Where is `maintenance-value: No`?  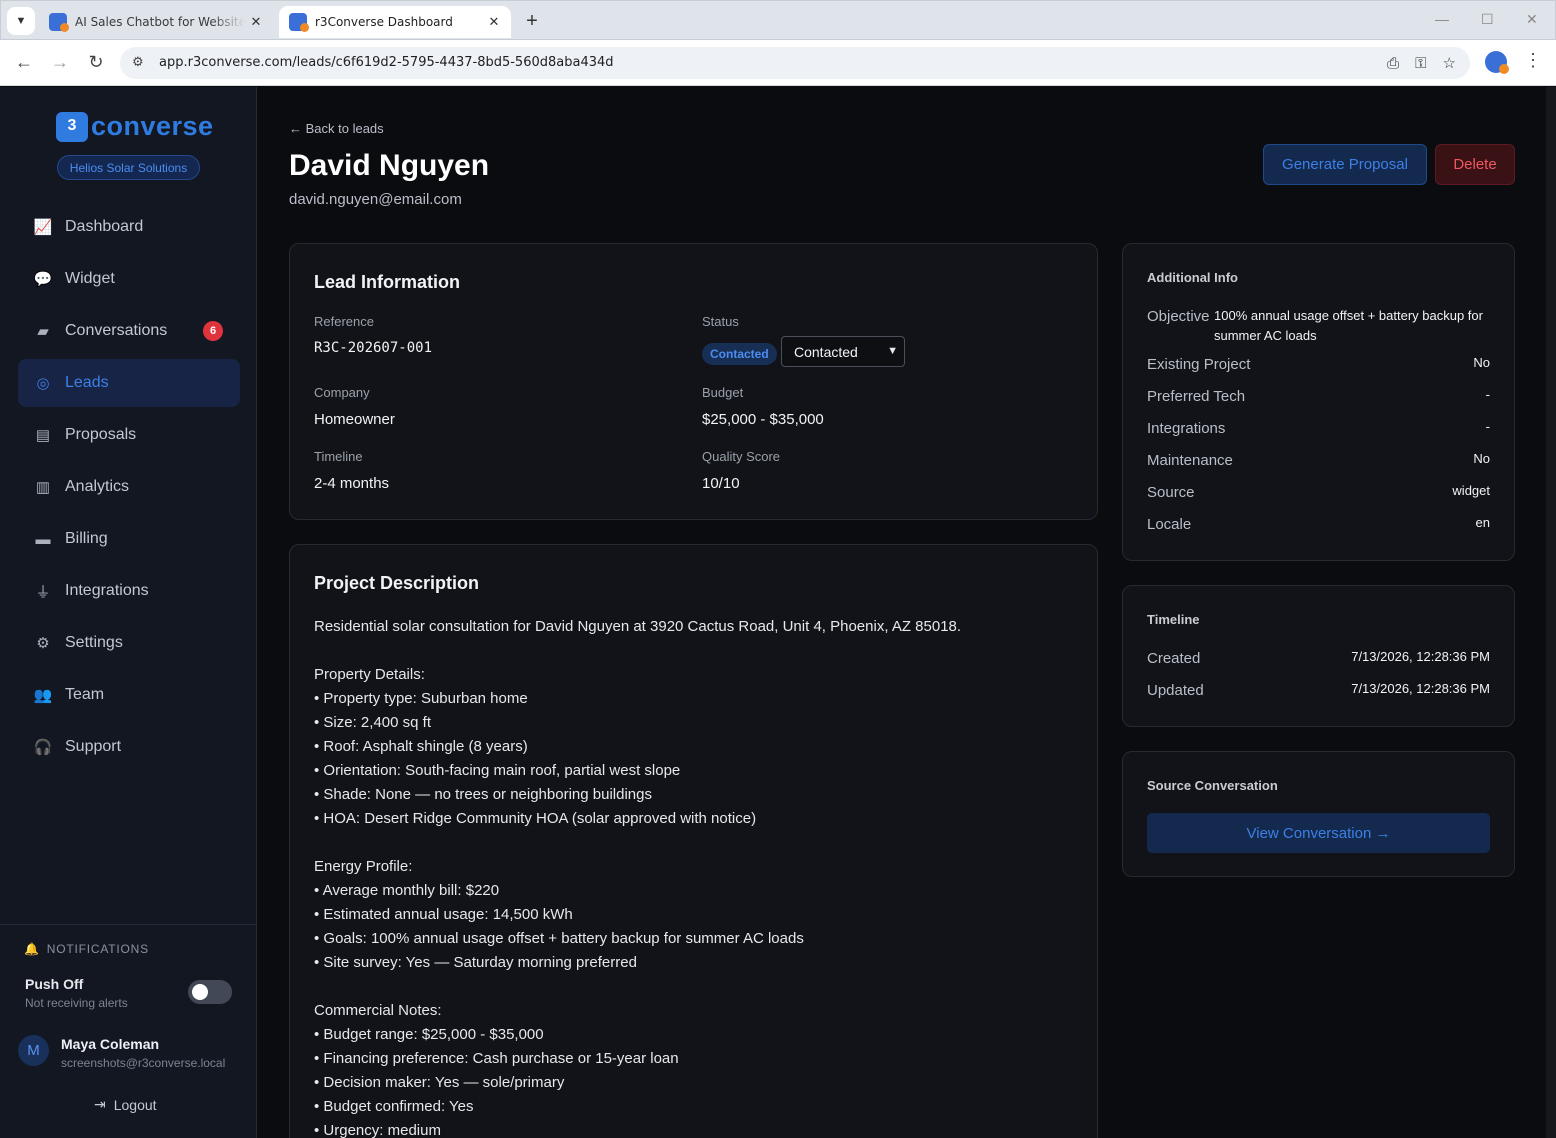
maintenance-value: No is located at coordinates (1481, 458).